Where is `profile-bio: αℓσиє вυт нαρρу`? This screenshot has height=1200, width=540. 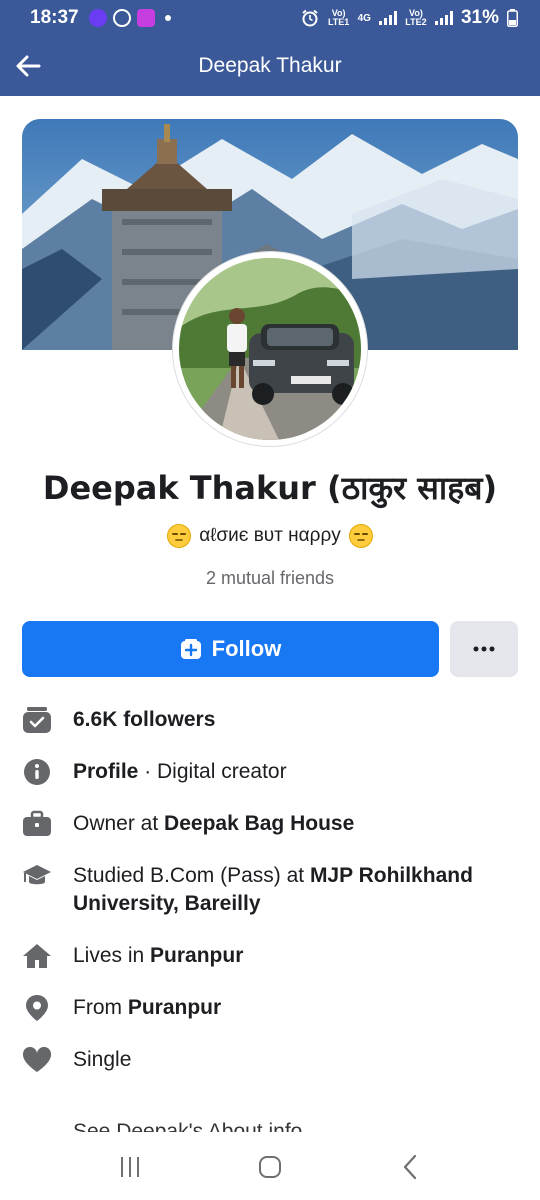 profile-bio: αℓσиє вυт нαρρу is located at coordinates (270, 536).